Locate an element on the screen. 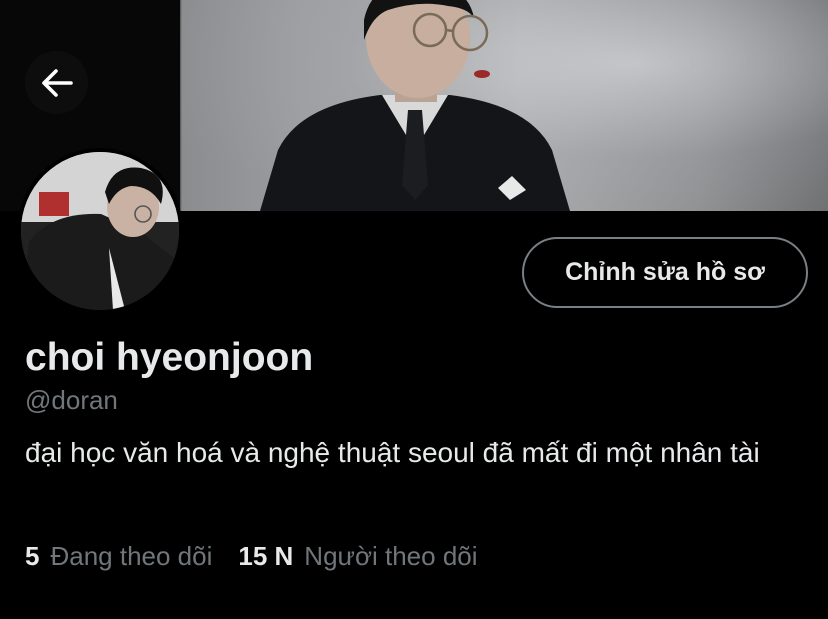 Image resolution: width=828 pixels, height=619 pixels. followers-count: 15 N is located at coordinates (266, 556).